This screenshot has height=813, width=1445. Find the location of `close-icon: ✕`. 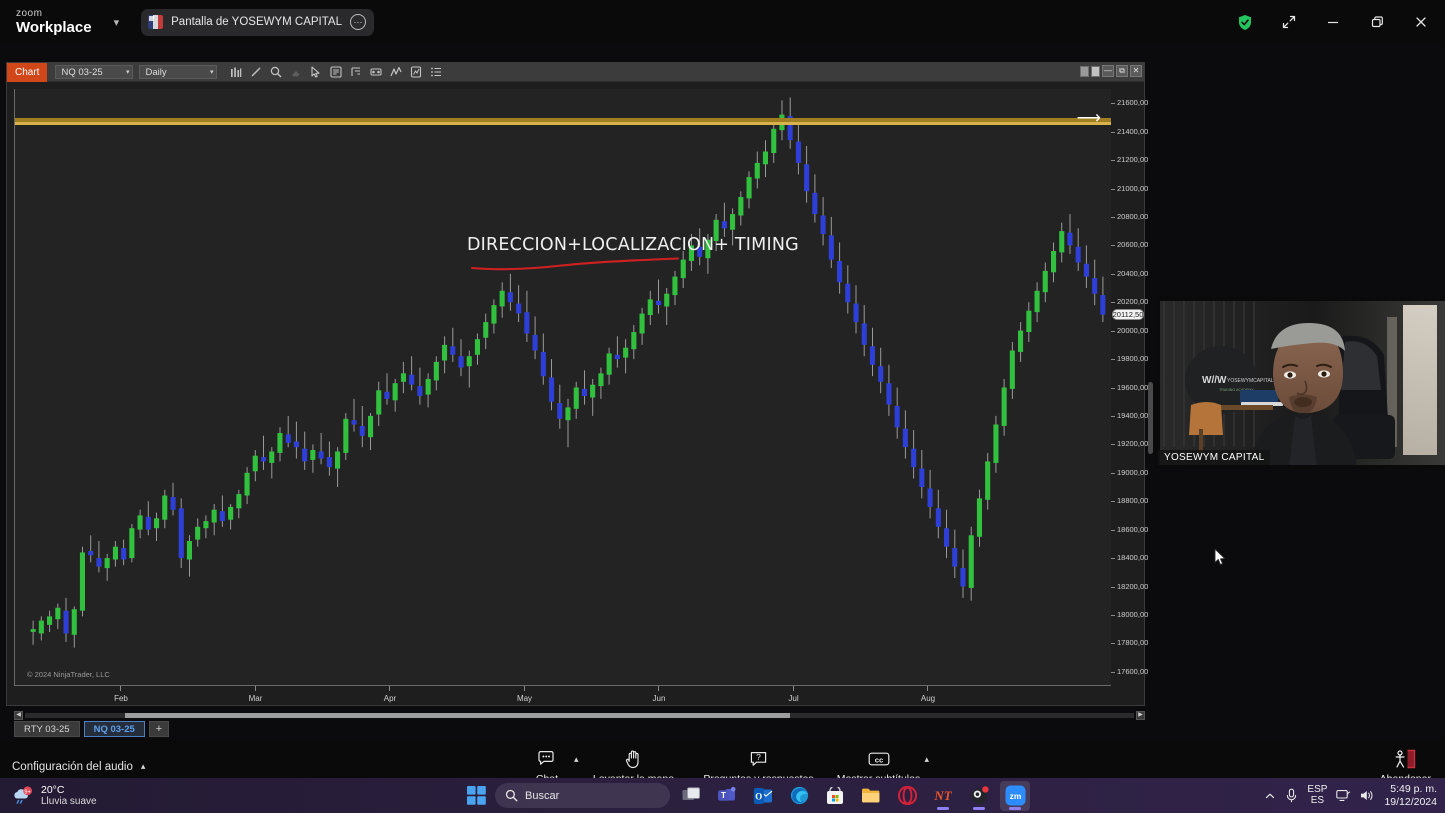

close-icon: ✕ is located at coordinates (1136, 71).